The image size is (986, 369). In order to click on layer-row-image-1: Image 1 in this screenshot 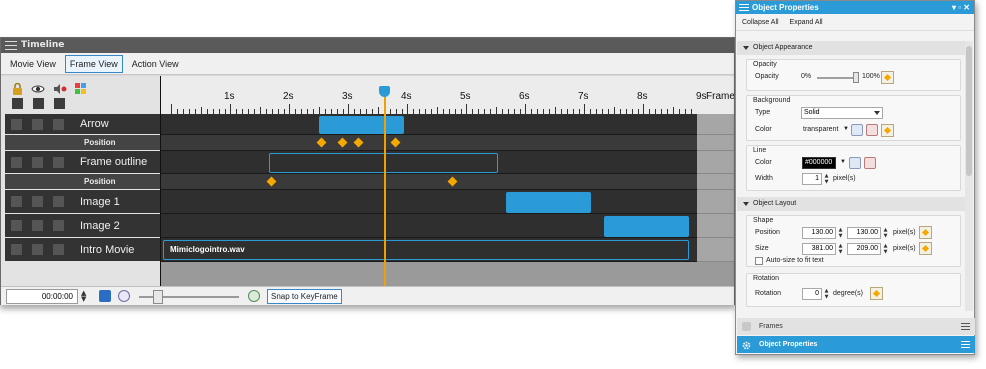, I will do `click(83, 201)`.